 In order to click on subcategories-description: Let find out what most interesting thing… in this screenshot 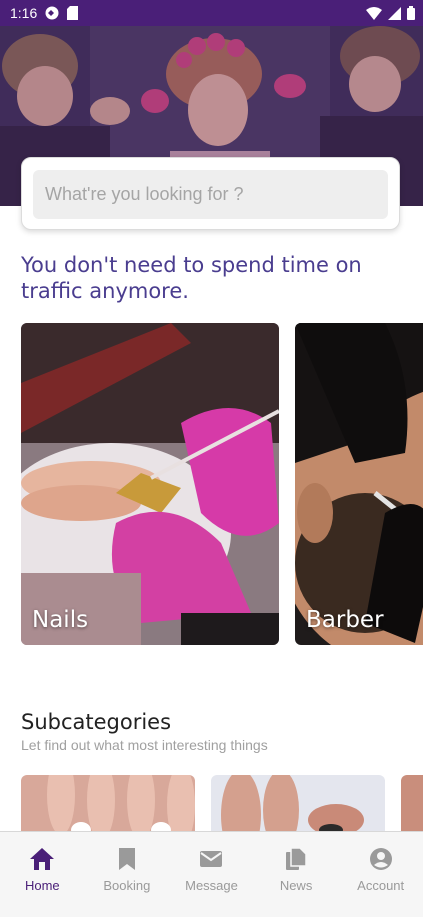, I will do `click(144, 745)`.